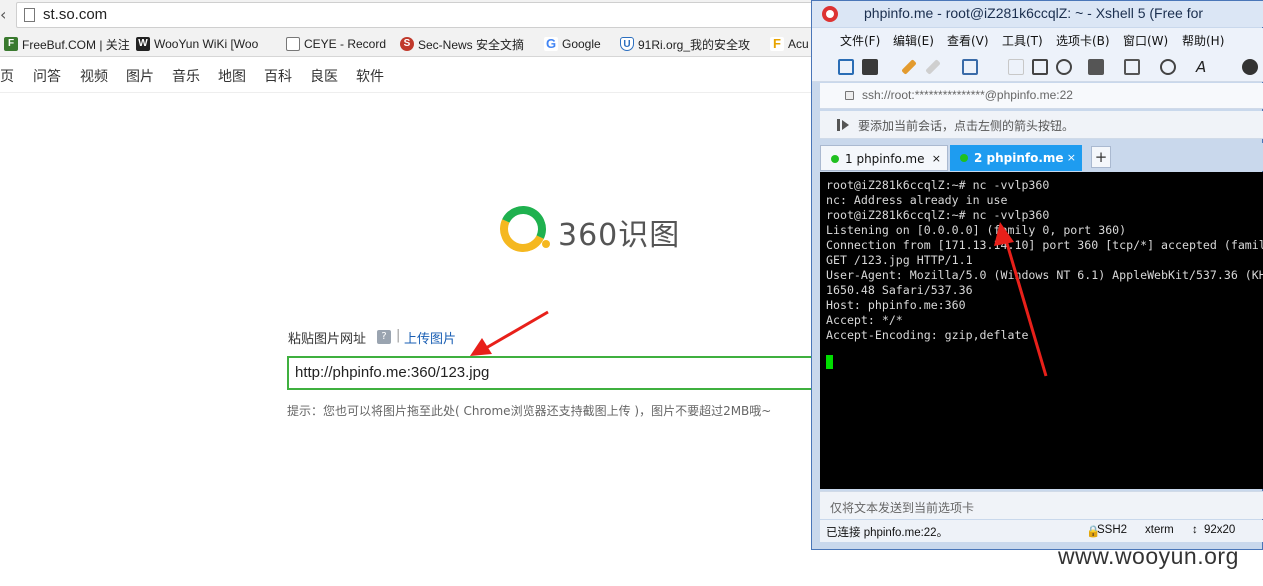 Image resolution: width=1263 pixels, height=586 pixels. What do you see at coordinates (830, 14) in the screenshot?
I see `xshell-app-icon` at bounding box center [830, 14].